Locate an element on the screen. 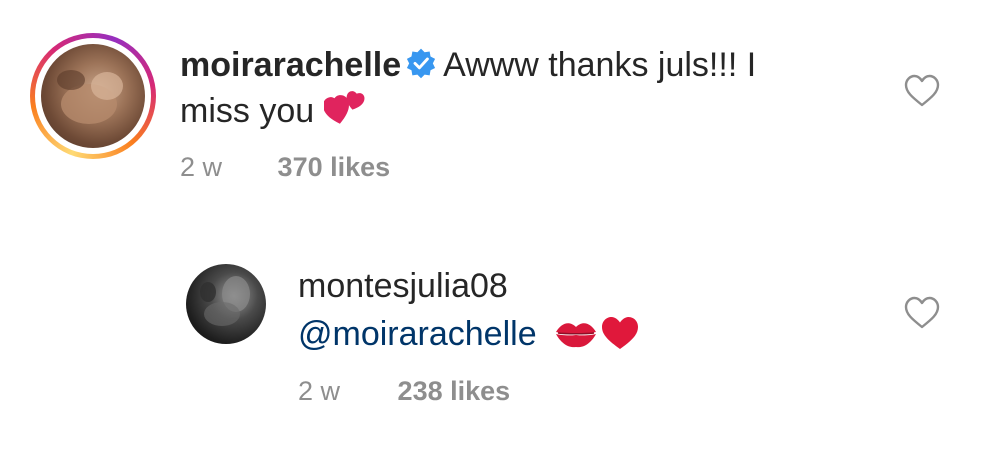 Image resolution: width=1000 pixels, height=450 pixels. two-hearts-icon is located at coordinates (344, 107).